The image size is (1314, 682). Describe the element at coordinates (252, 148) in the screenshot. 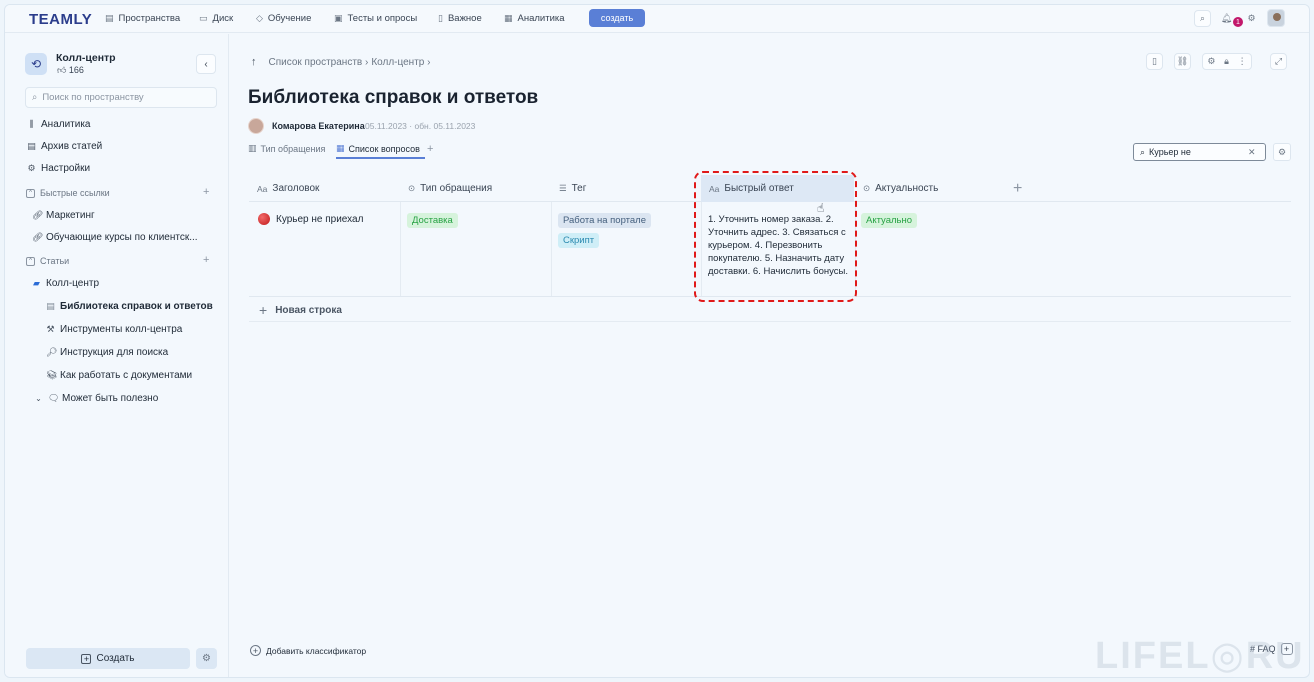

I see `board-icon: ▥` at that location.